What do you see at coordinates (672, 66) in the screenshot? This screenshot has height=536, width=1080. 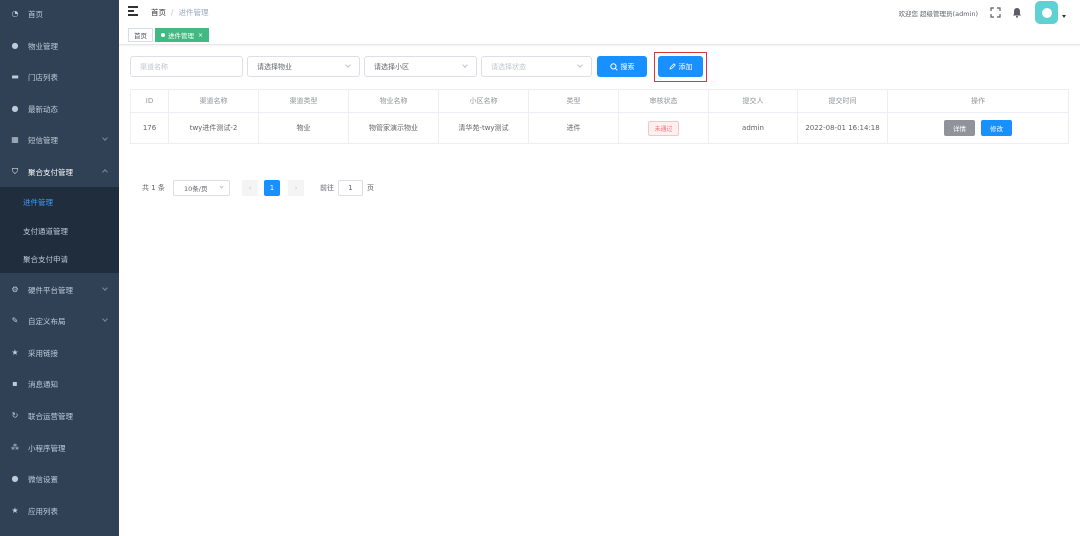 I see `edit-icon` at bounding box center [672, 66].